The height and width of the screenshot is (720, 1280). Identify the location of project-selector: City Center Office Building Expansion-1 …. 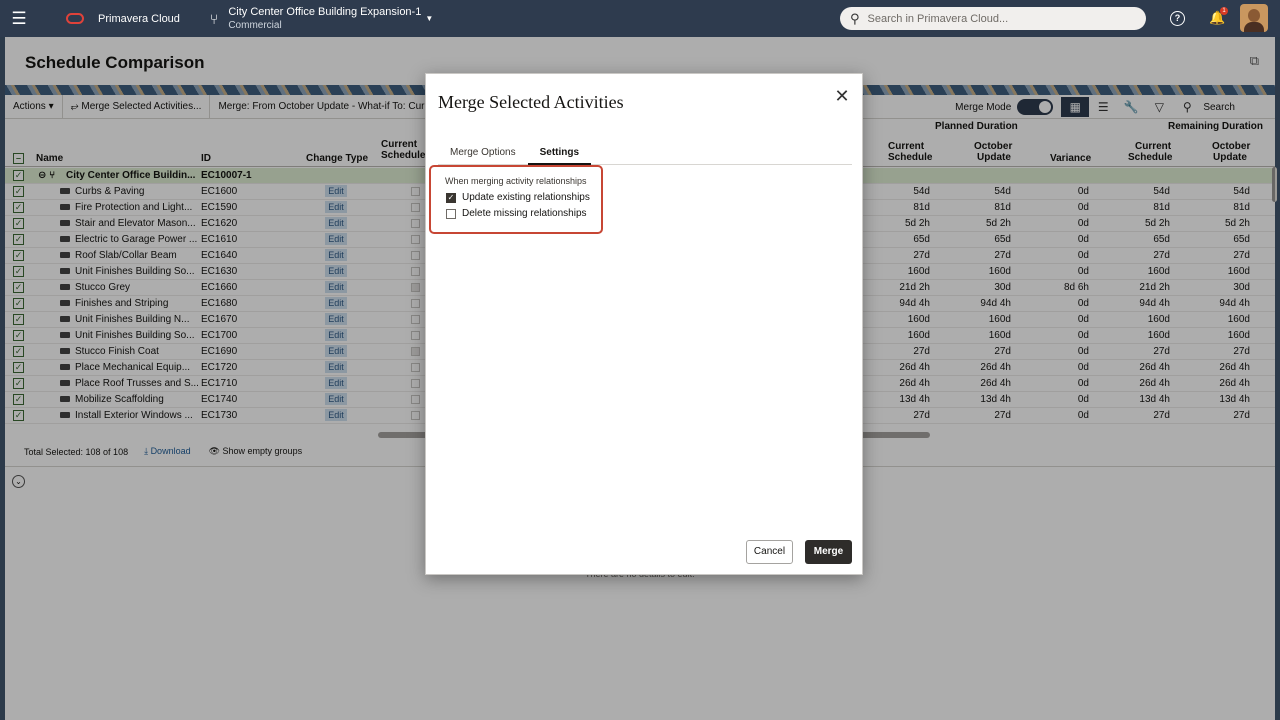
(324, 19).